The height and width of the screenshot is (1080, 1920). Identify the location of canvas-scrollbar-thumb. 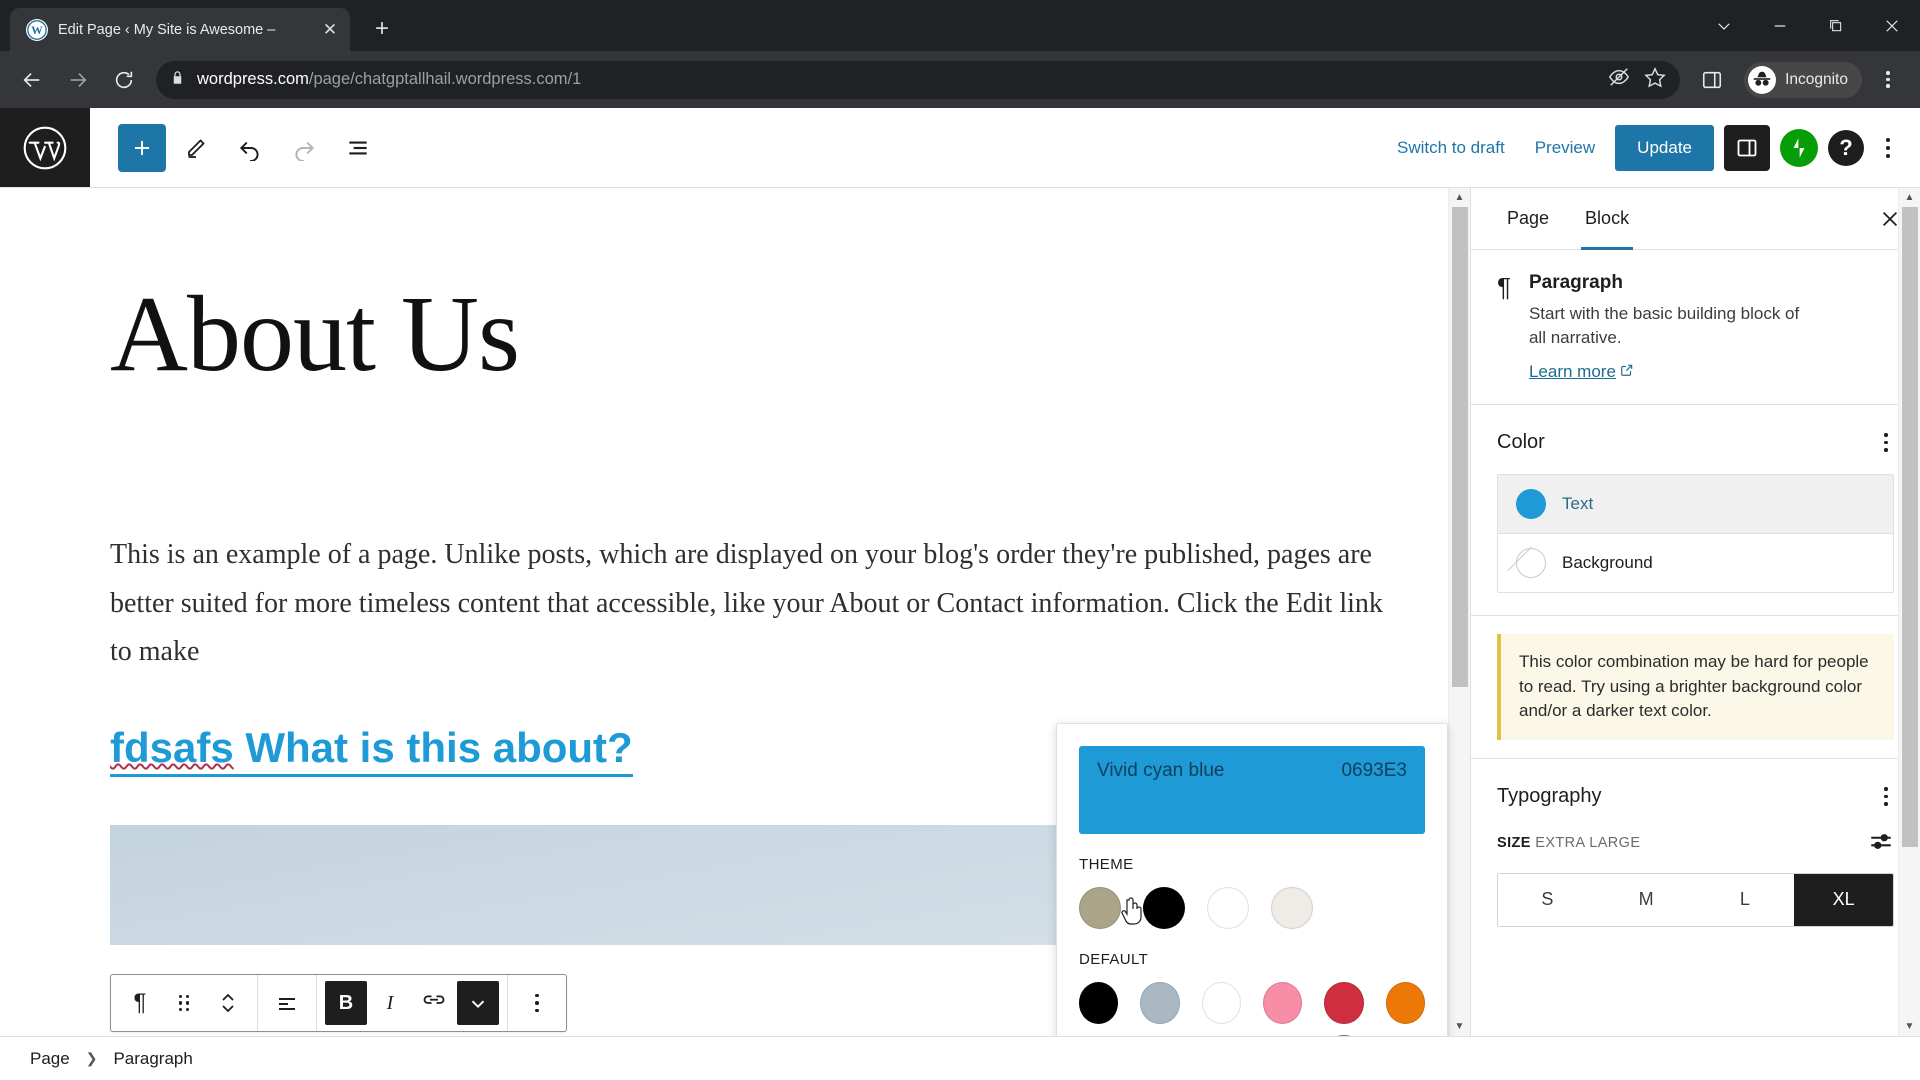
(1459, 447).